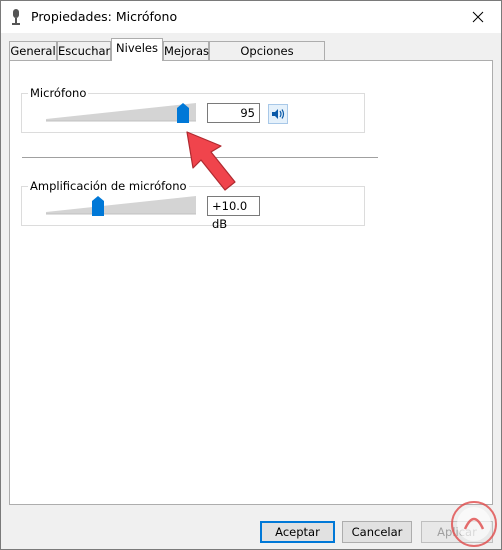  What do you see at coordinates (33, 50) in the screenshot?
I see `tab-general: General` at bounding box center [33, 50].